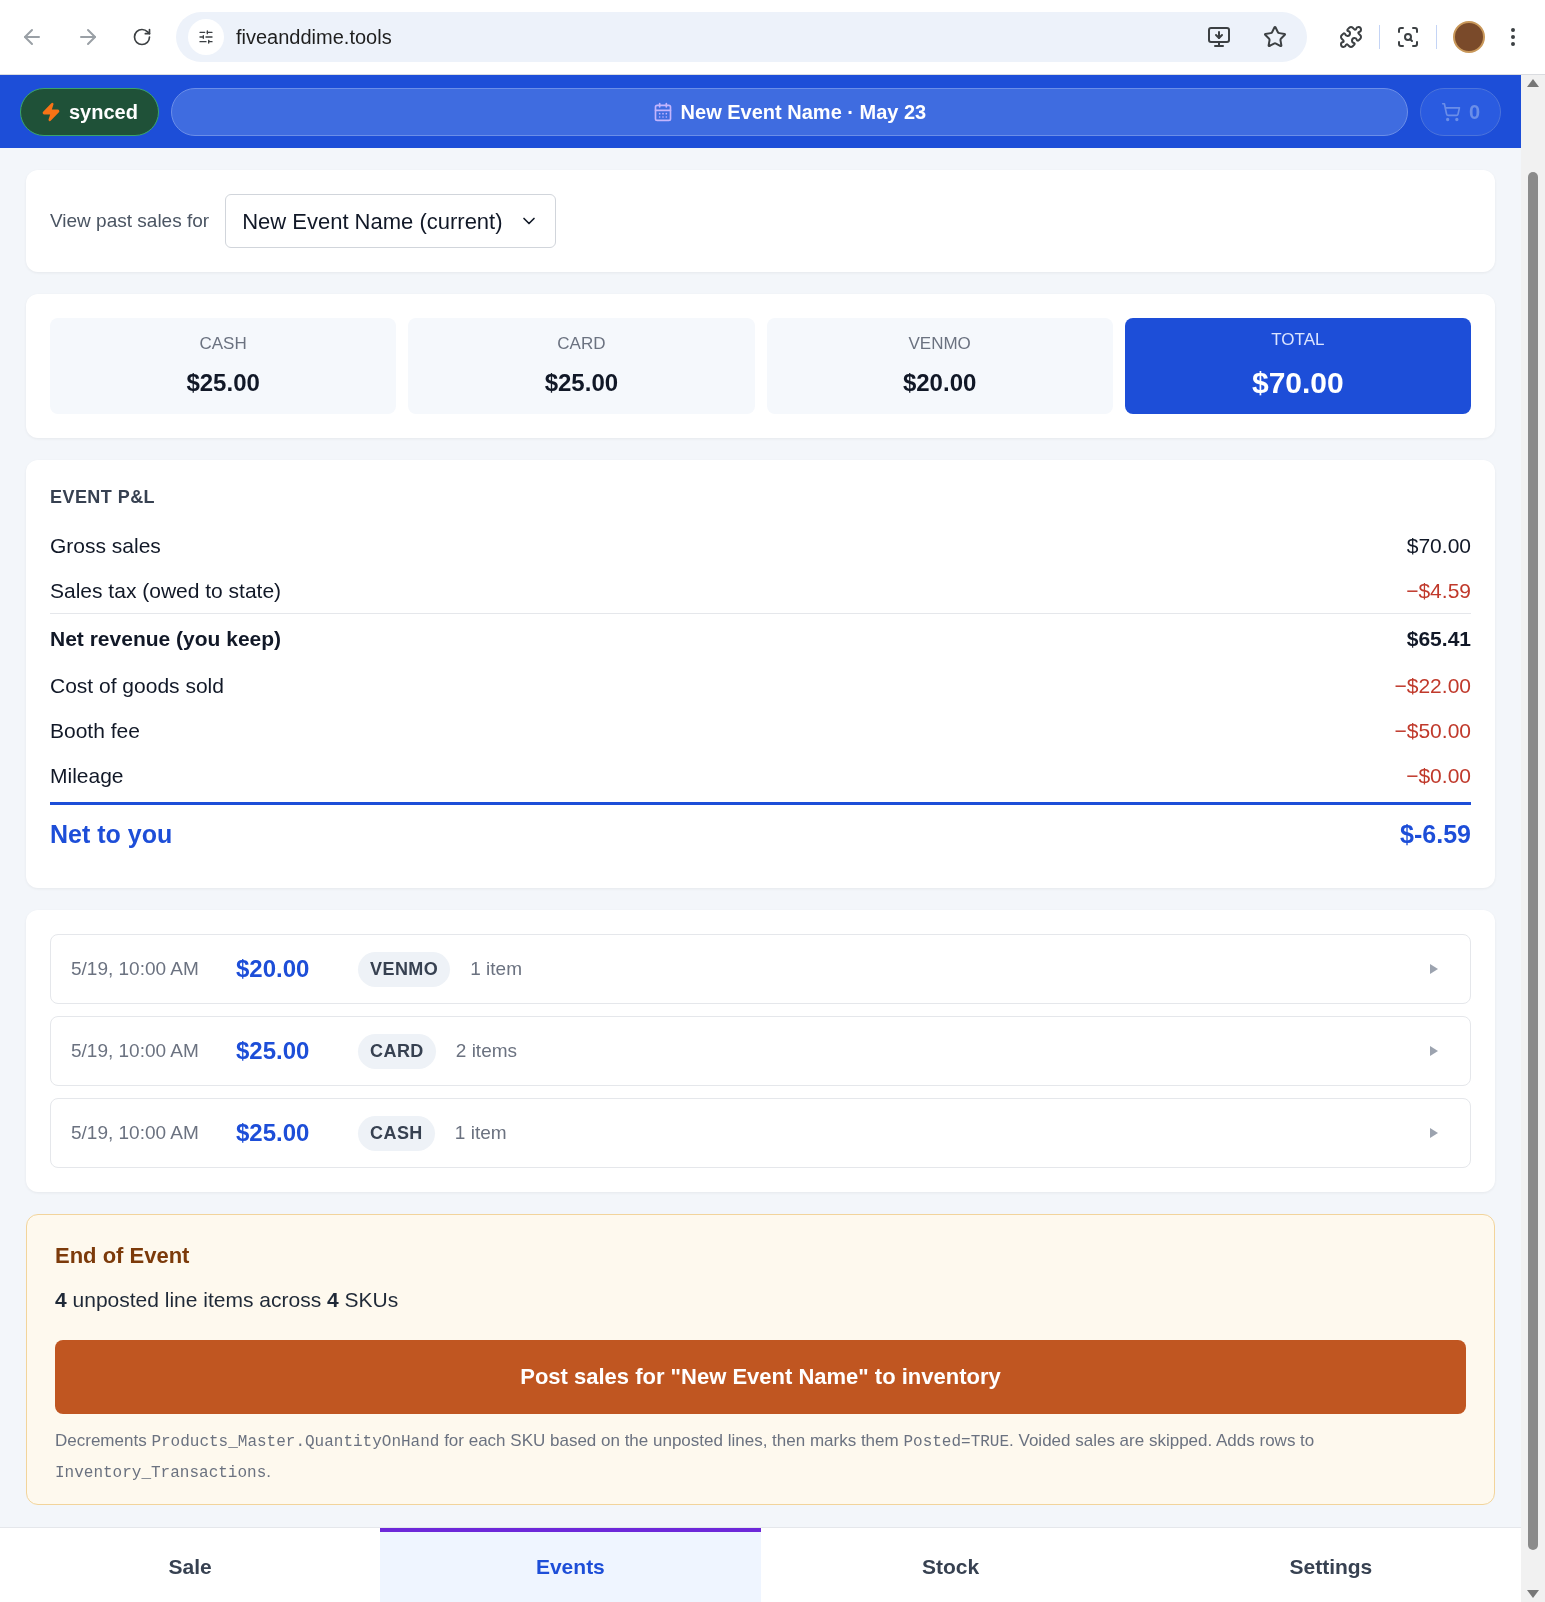 This screenshot has height=1602, width=1545. What do you see at coordinates (87, 775) in the screenshot?
I see `pnl-label: Mileage` at bounding box center [87, 775].